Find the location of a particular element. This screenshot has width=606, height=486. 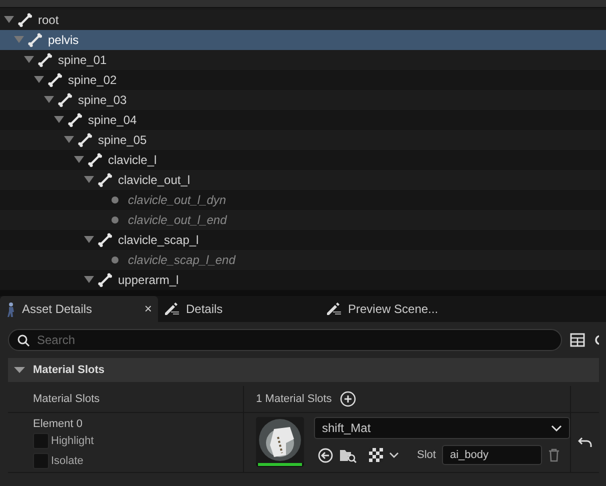

tree-row: pelvis is located at coordinates (303, 40).